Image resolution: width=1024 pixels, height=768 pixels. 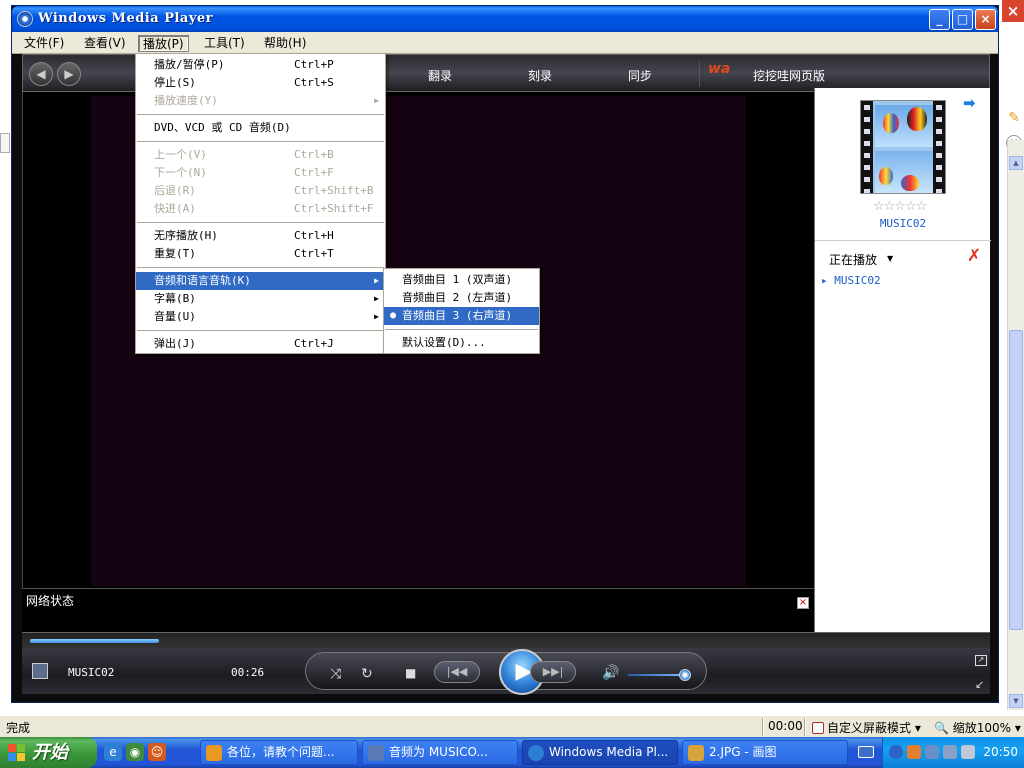 What do you see at coordinates (640, 75) in the screenshot?
I see `tab-sync: 同步` at bounding box center [640, 75].